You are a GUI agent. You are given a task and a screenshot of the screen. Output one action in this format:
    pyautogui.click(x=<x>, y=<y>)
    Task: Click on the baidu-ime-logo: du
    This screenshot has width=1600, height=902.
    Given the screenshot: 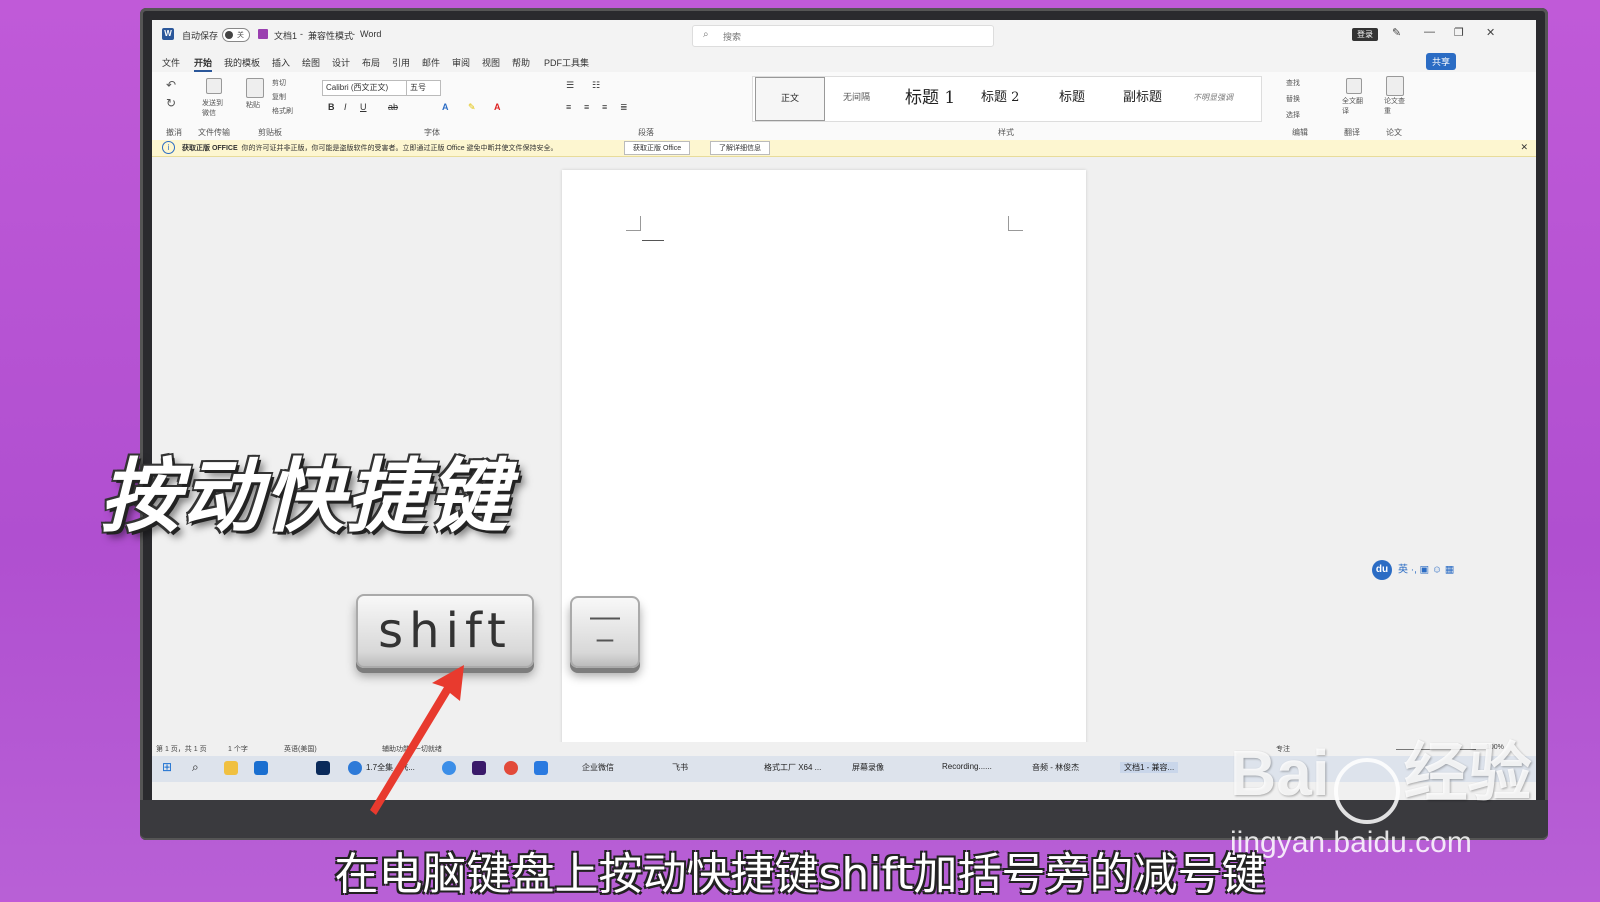 What is the action you would take?
    pyautogui.click(x=1382, y=570)
    